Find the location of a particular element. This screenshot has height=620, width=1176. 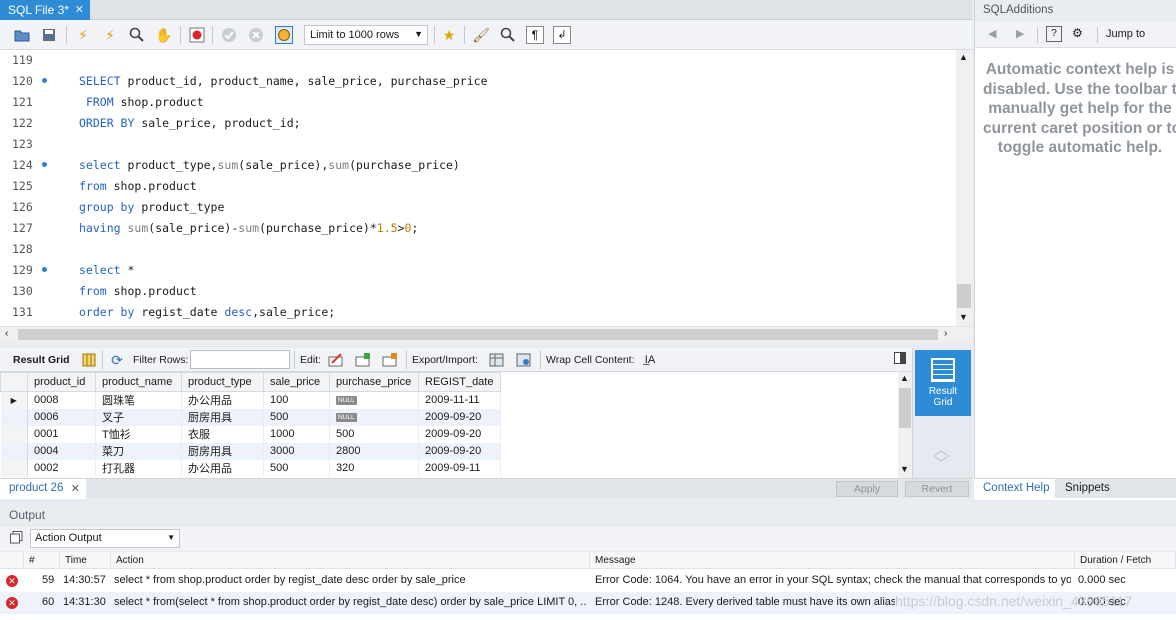

editor-vertical-scrollbar: ▲ ▼ is located at coordinates (964, 188).